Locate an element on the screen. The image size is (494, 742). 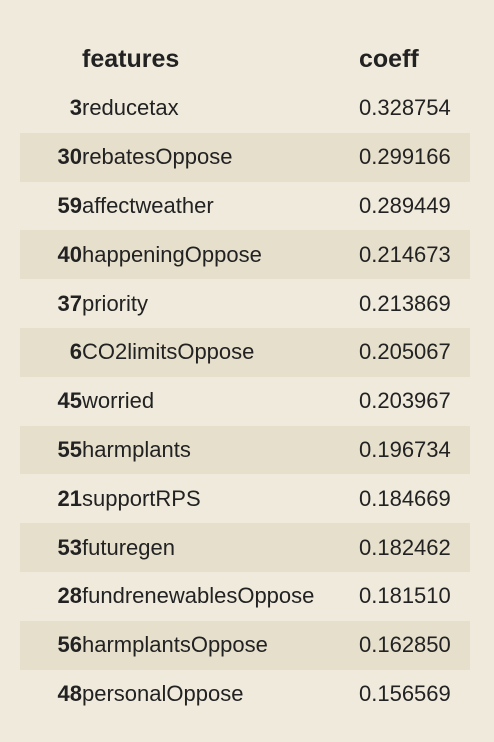
row-index: 37 is located at coordinates (69, 303).